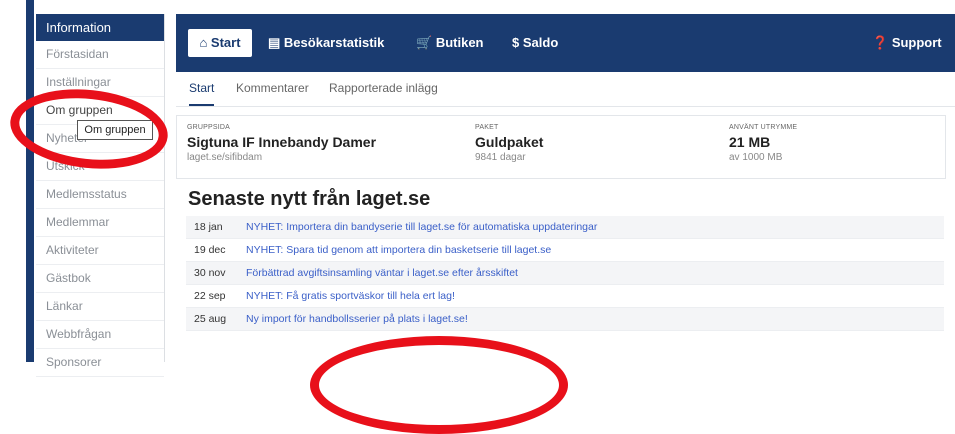 The image size is (955, 434). Describe the element at coordinates (274, 42) in the screenshot. I see `bar-chart-icon: ▤` at that location.